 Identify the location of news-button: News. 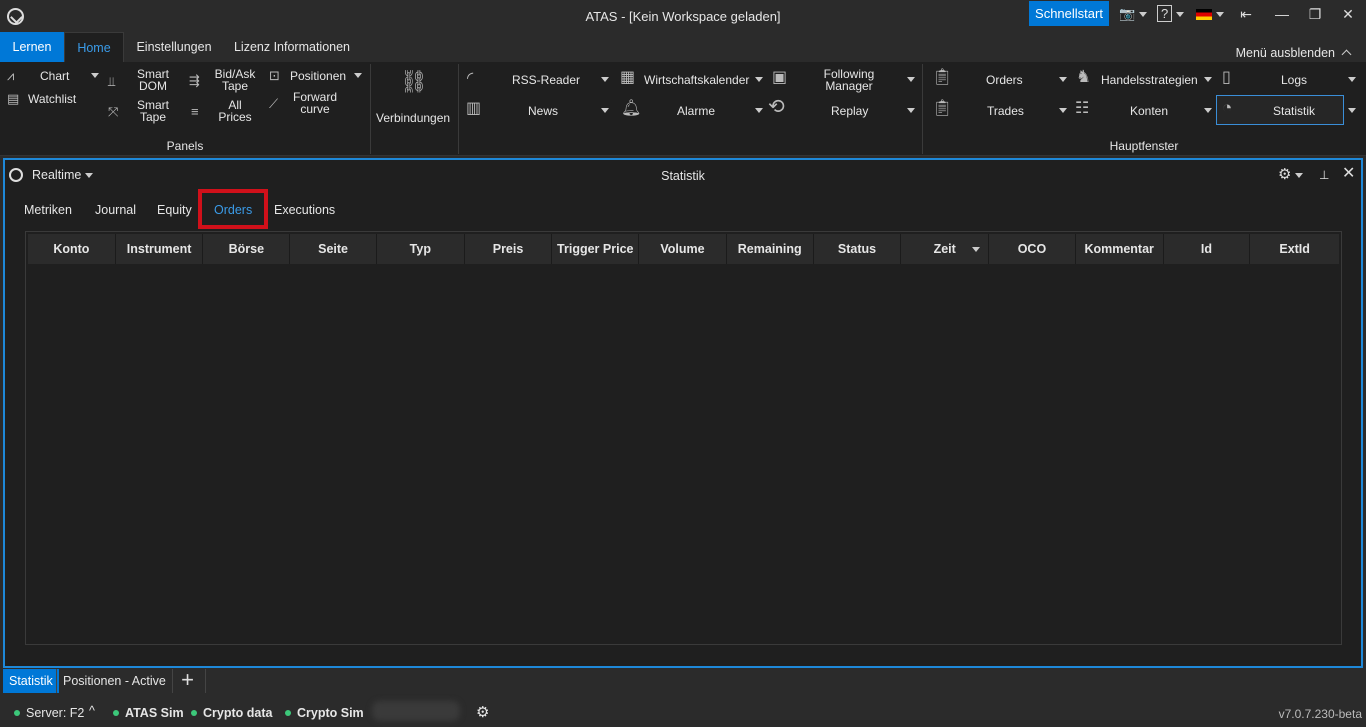
(543, 111).